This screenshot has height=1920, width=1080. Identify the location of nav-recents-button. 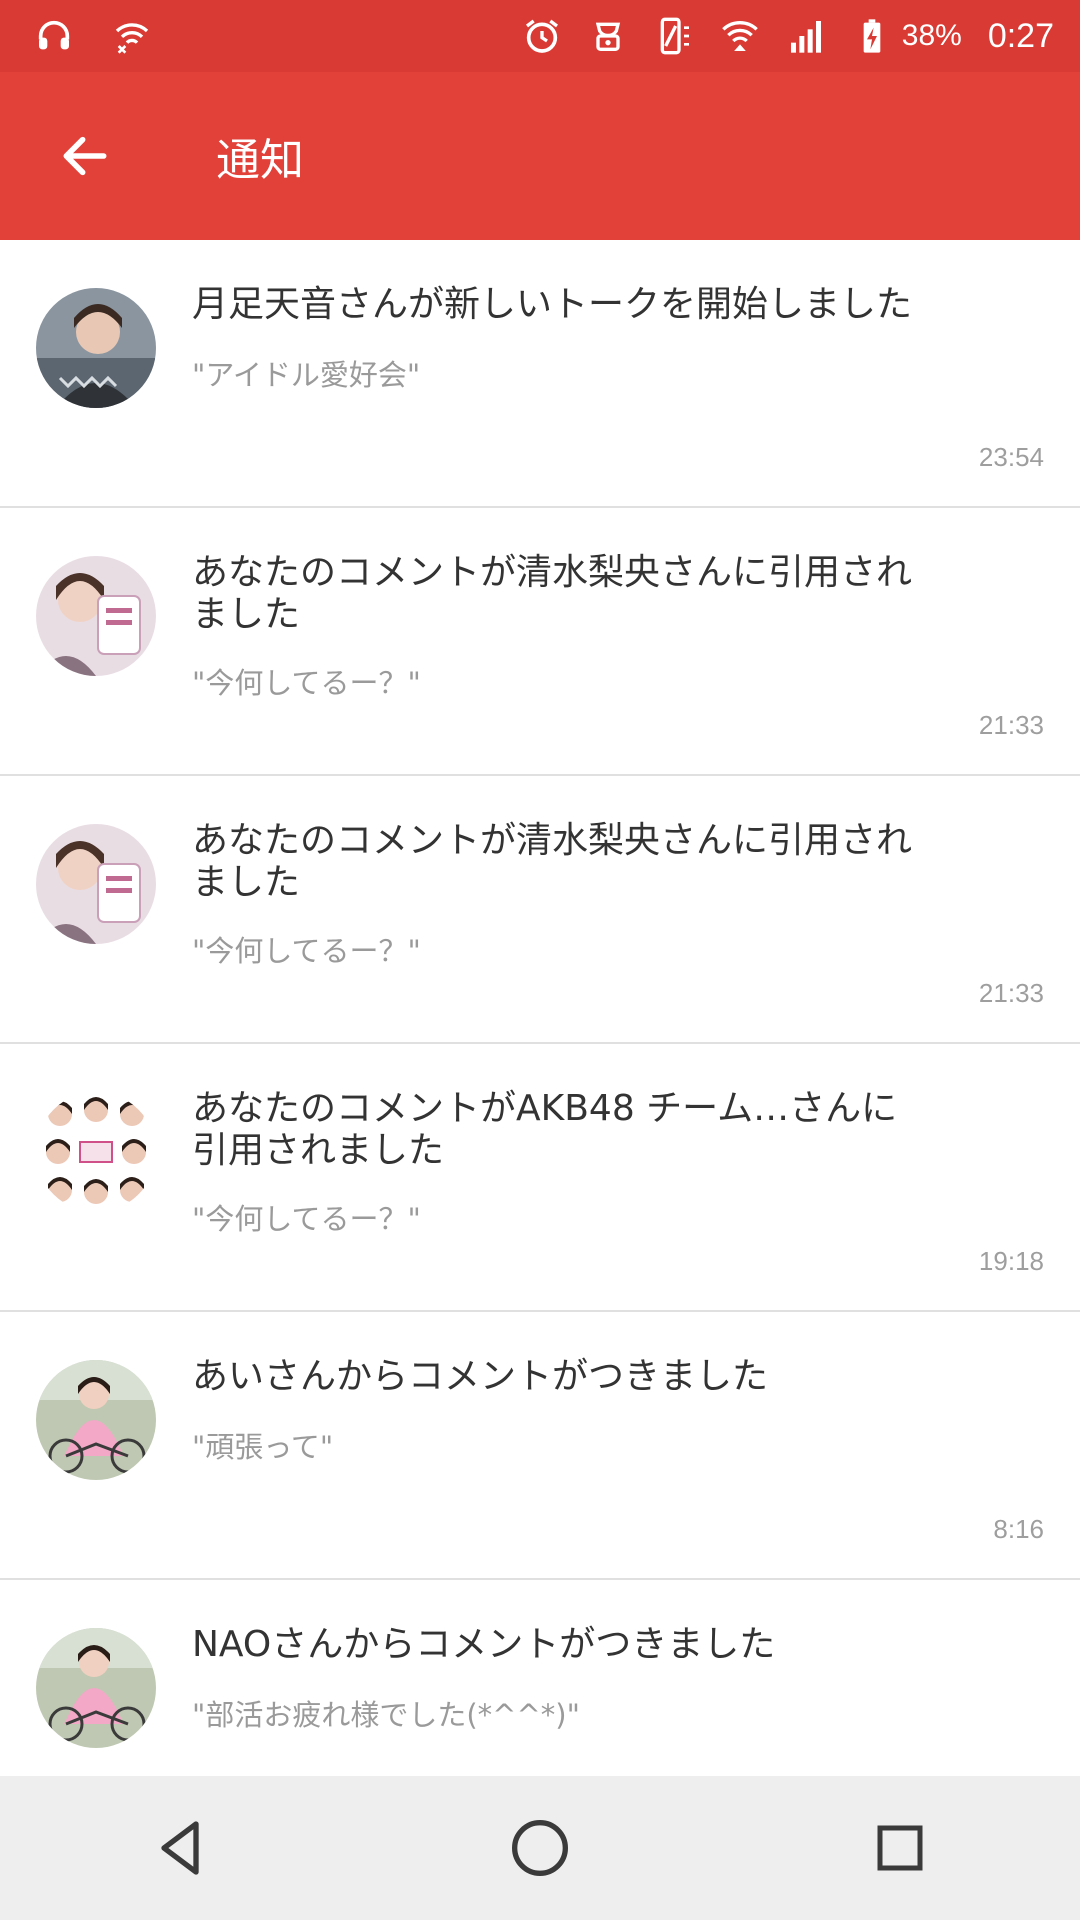
(900, 1848).